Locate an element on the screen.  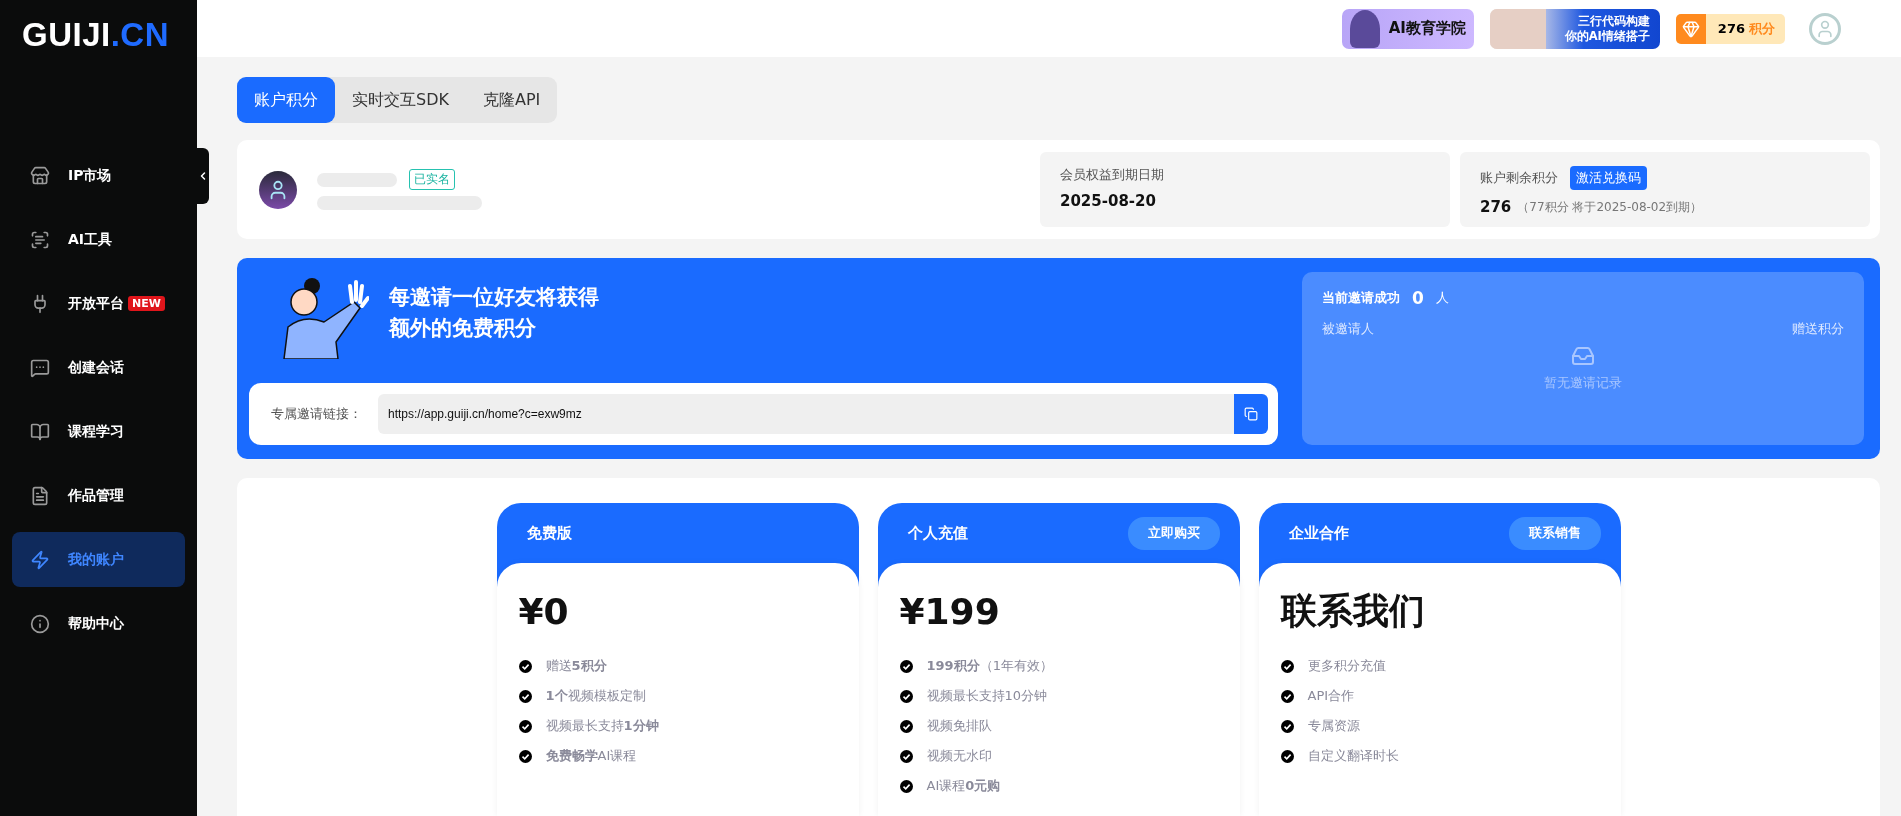
sidebar-item: 创建会话 is located at coordinates (98, 367).